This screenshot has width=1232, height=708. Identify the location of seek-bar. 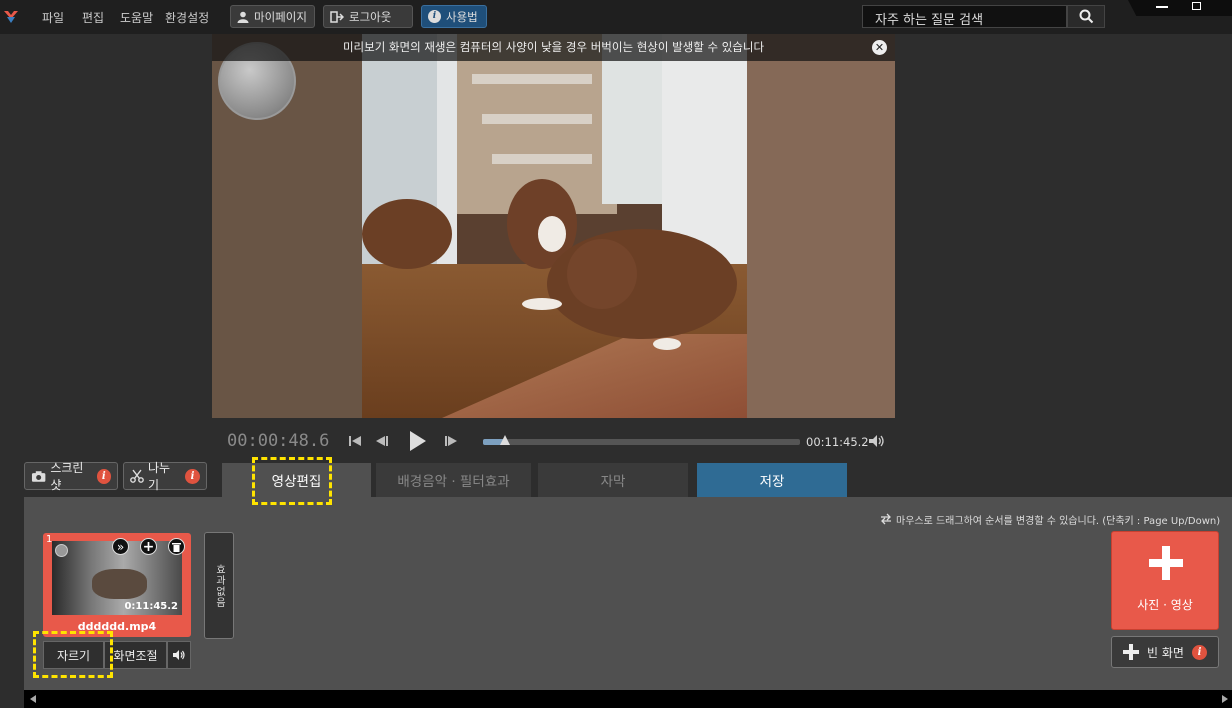
(641, 440).